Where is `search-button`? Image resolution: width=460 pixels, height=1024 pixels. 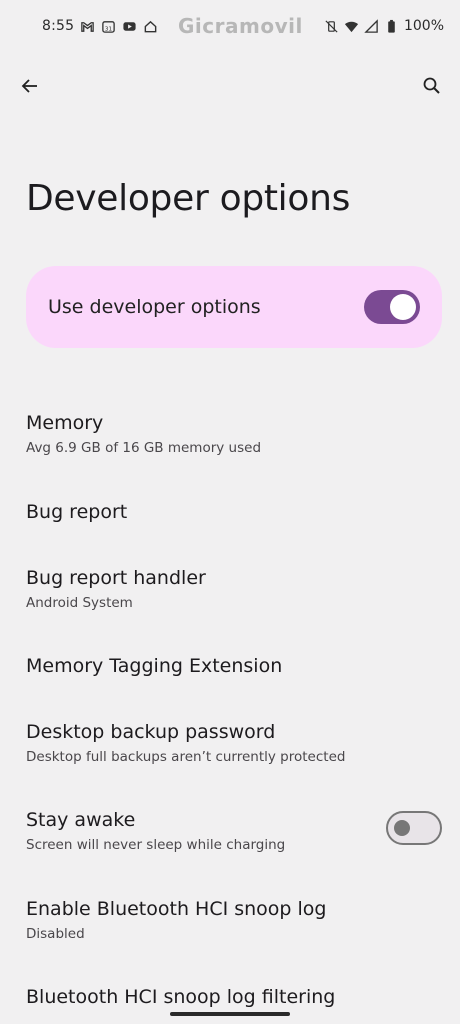
search-button is located at coordinates (432, 86).